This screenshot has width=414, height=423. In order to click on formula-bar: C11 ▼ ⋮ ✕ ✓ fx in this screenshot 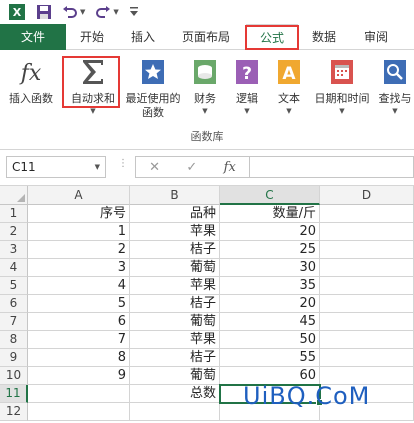, I will do `click(207, 168)`.